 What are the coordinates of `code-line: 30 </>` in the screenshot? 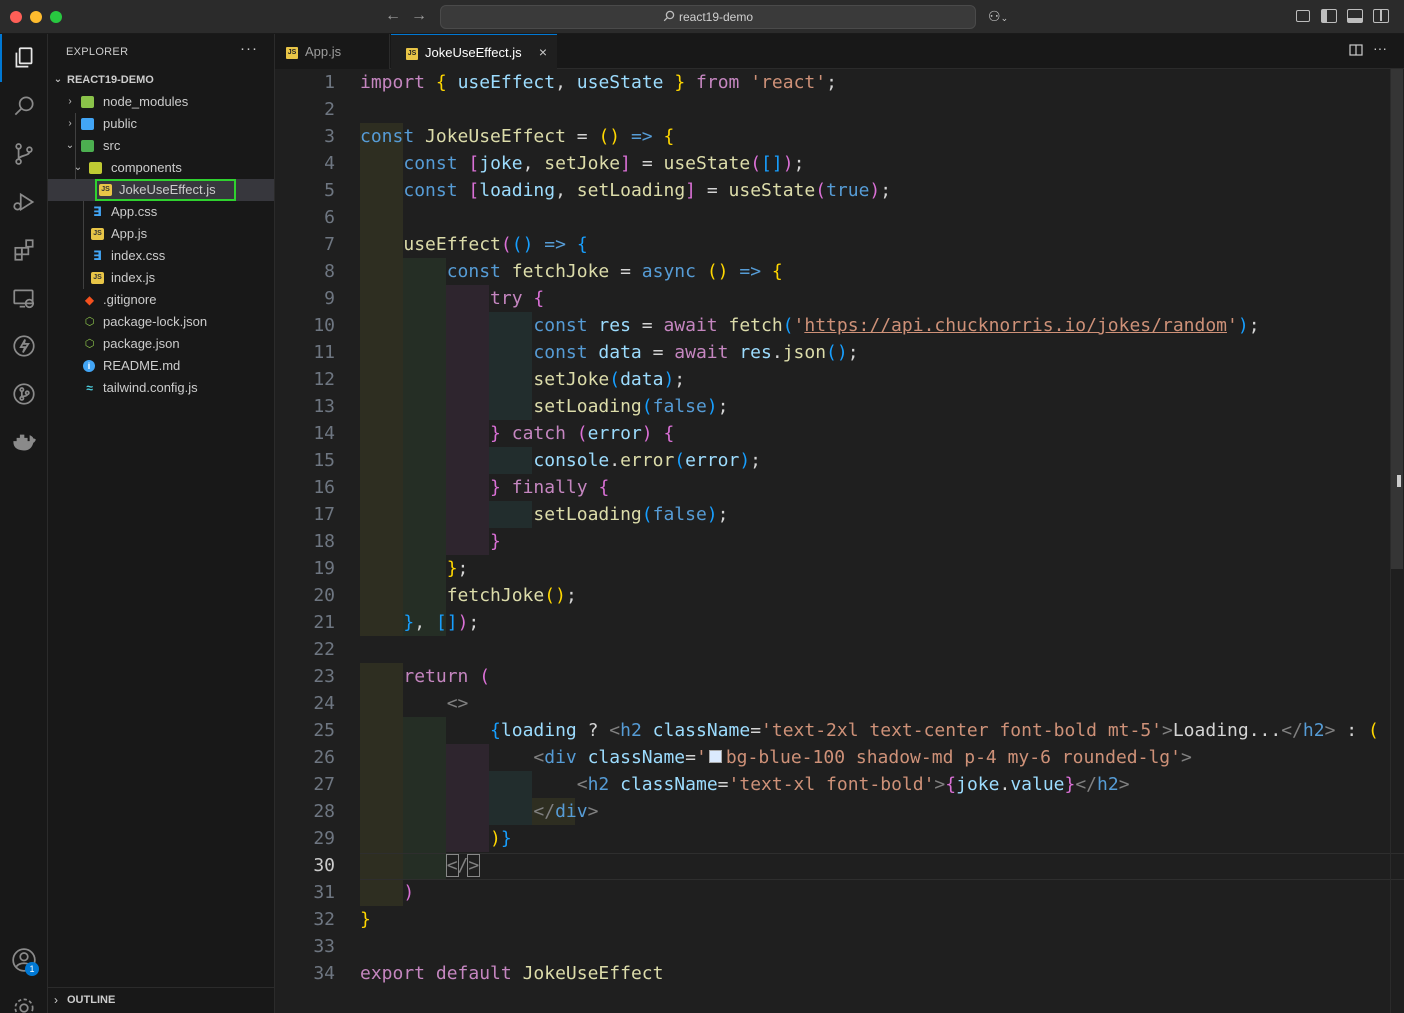 It's located at (397, 865).